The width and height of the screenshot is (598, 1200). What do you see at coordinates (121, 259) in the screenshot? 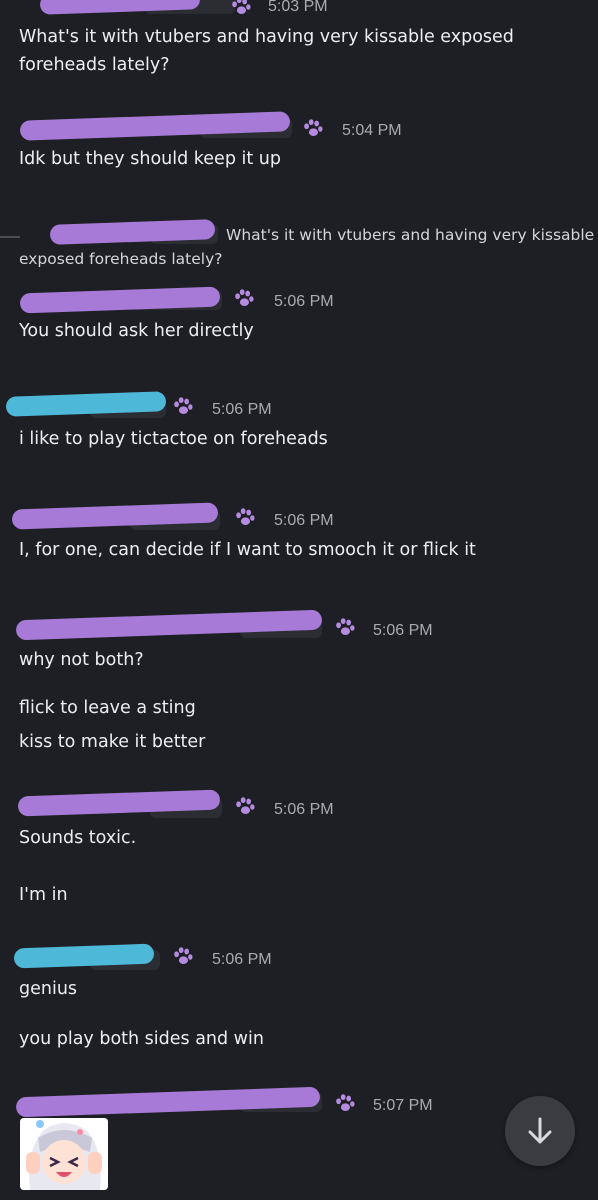
I see `reply-preview-text: exposed foreheads lately?` at bounding box center [121, 259].